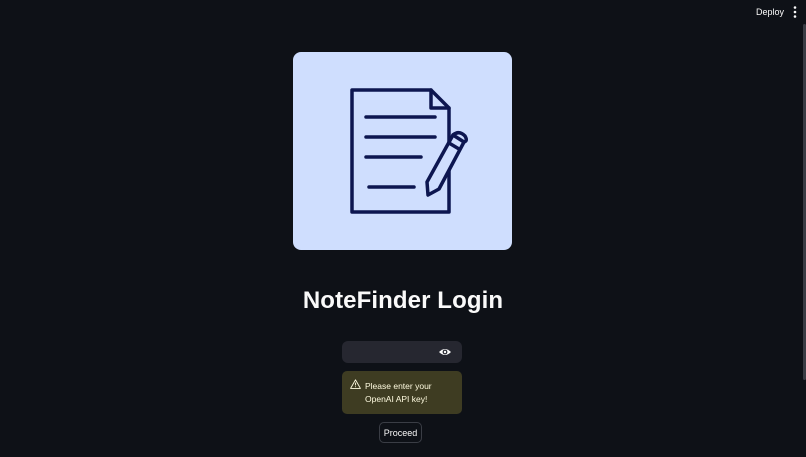 This screenshot has width=806, height=457. What do you see at coordinates (403, 12) in the screenshot?
I see `header: Deploy` at bounding box center [403, 12].